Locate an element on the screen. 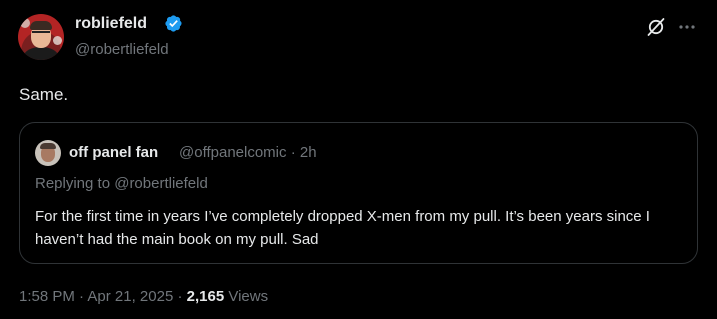 This screenshot has height=319, width=717. verified-badge-icon is located at coordinates (173, 23).